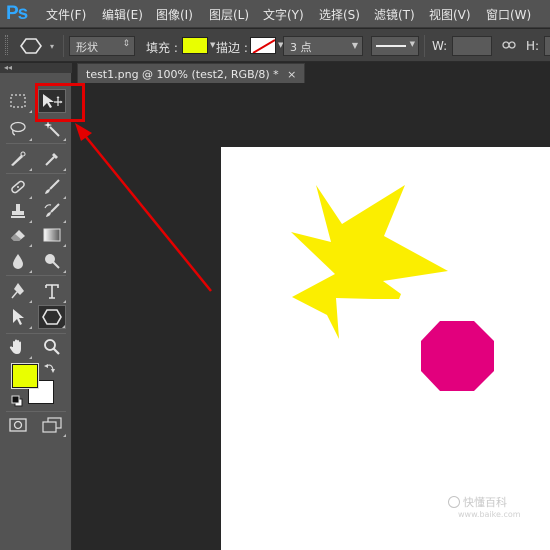 The image size is (550, 550). Describe the element at coordinates (60, 102) in the screenshot. I see `highlight-box` at that location.